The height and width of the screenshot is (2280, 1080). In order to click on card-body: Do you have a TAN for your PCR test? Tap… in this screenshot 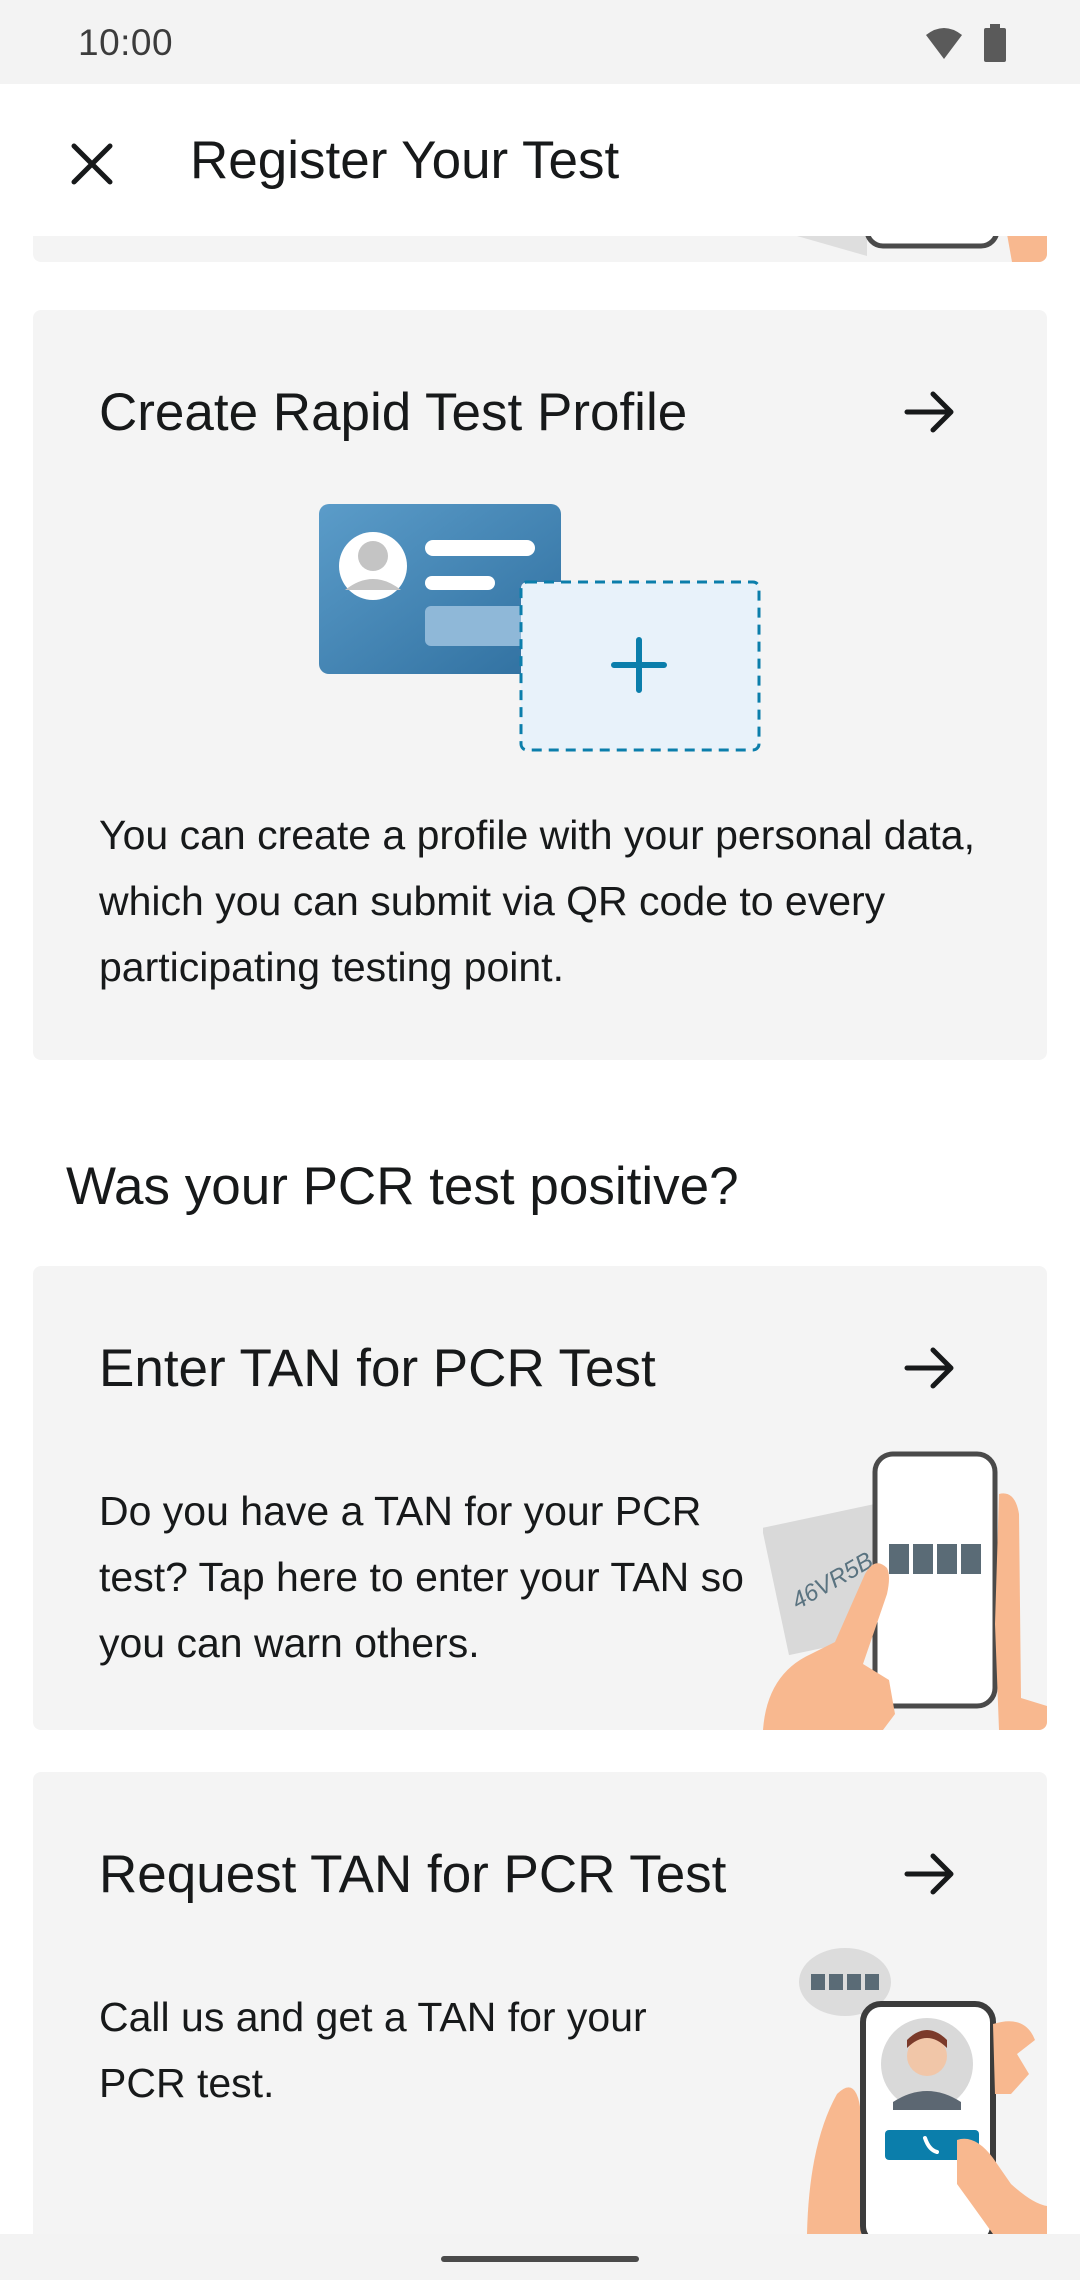, I will do `click(421, 1577)`.